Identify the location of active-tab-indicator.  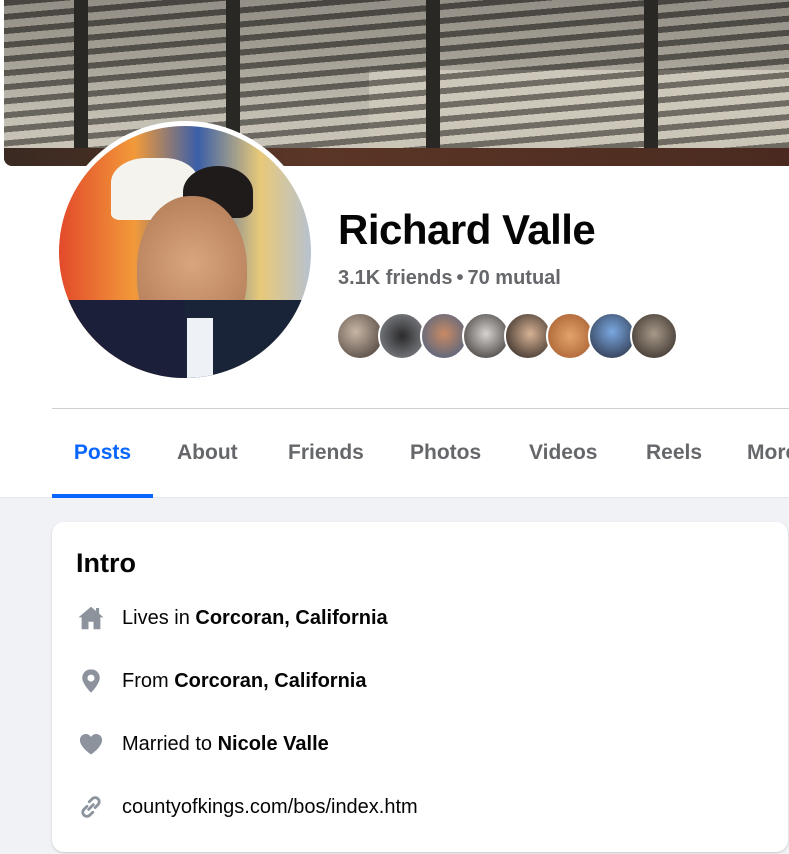
(102, 496).